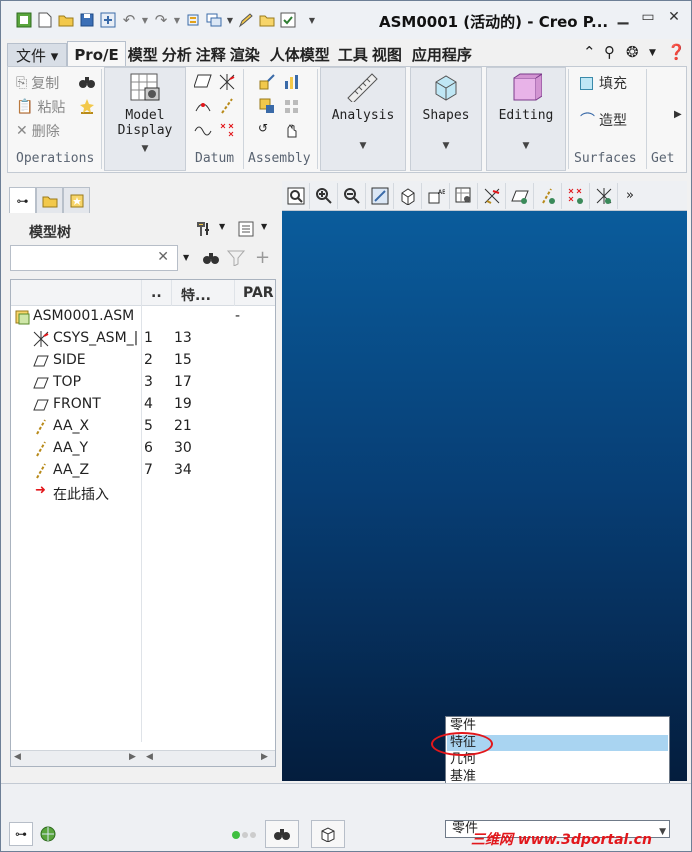 The width and height of the screenshot is (692, 852). I want to click on show-navigator-button: ⊶, so click(21, 834).